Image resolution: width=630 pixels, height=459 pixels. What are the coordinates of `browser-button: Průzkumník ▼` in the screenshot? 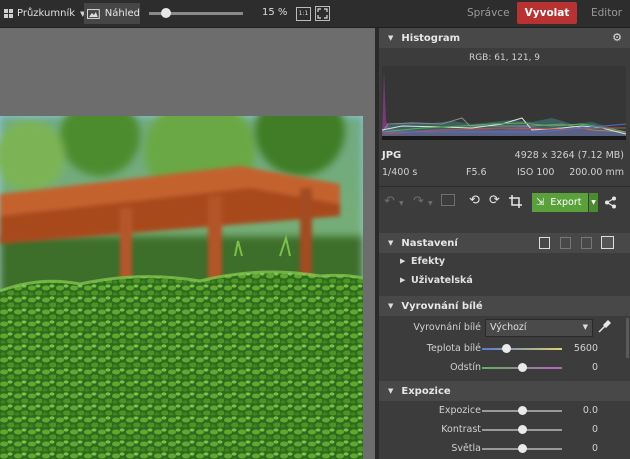 It's located at (44, 13).